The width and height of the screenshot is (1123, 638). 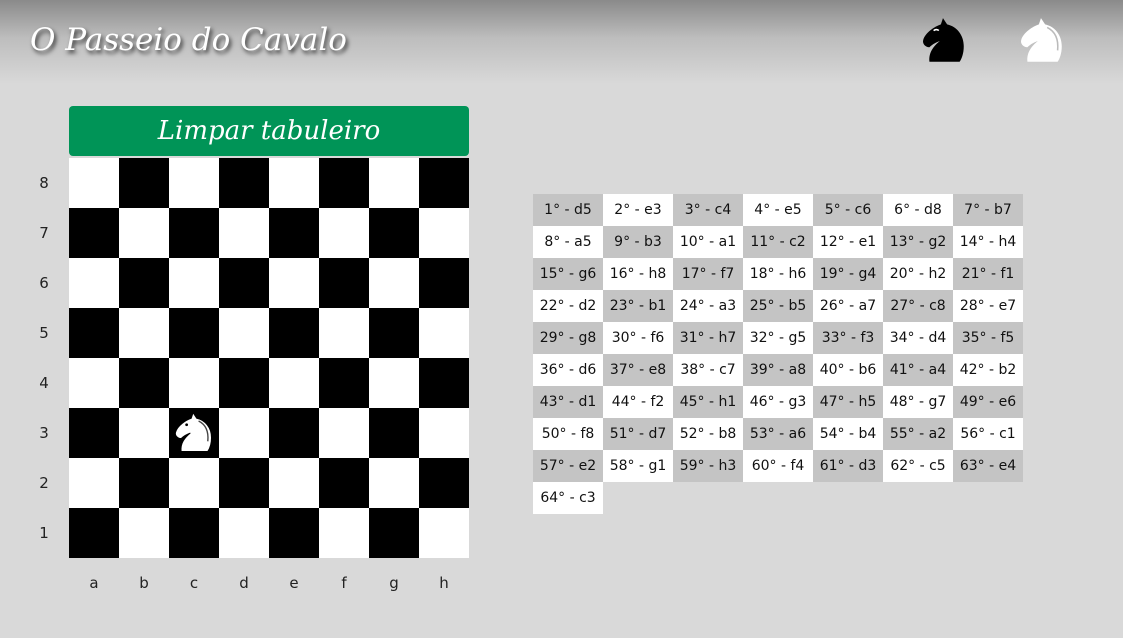 What do you see at coordinates (848, 242) in the screenshot?
I see `move-cell: 12° - e1` at bounding box center [848, 242].